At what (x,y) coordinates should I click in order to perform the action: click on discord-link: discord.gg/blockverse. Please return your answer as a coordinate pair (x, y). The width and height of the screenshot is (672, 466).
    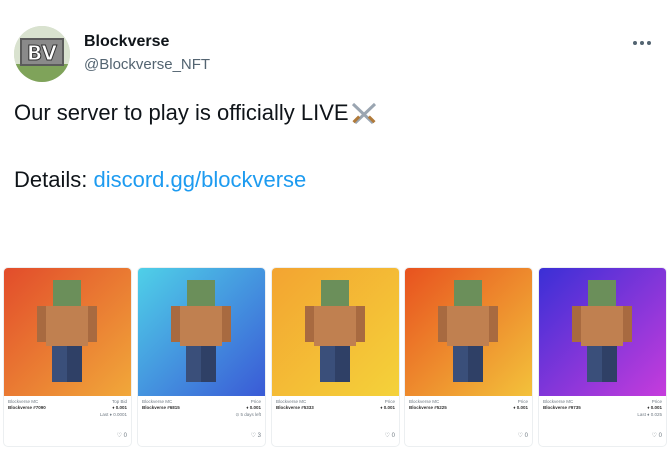
    Looking at the image, I should click on (199, 179).